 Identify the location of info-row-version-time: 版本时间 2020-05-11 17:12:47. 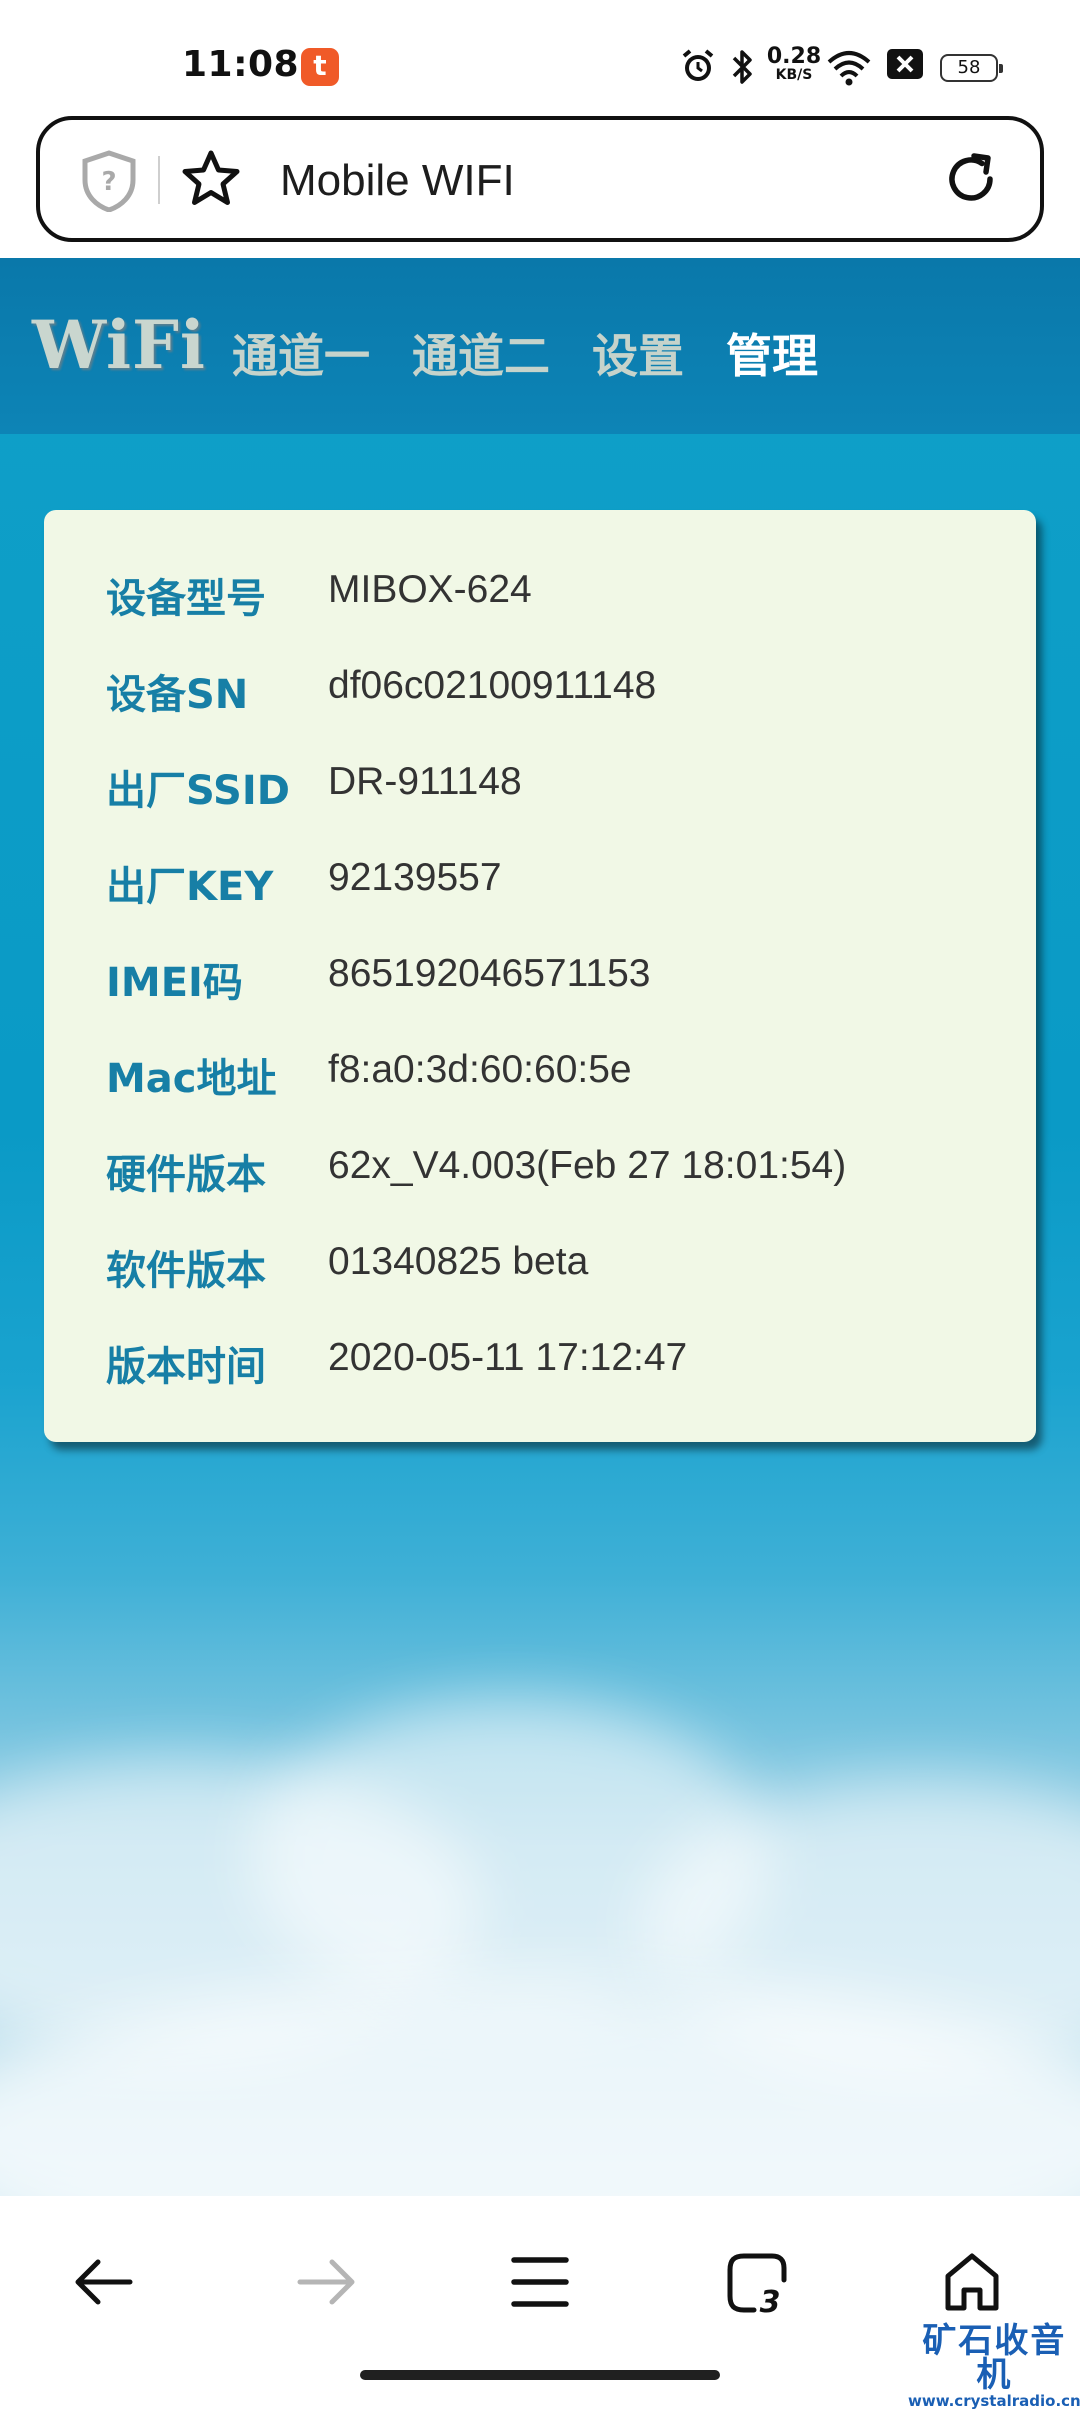
(540, 1364).